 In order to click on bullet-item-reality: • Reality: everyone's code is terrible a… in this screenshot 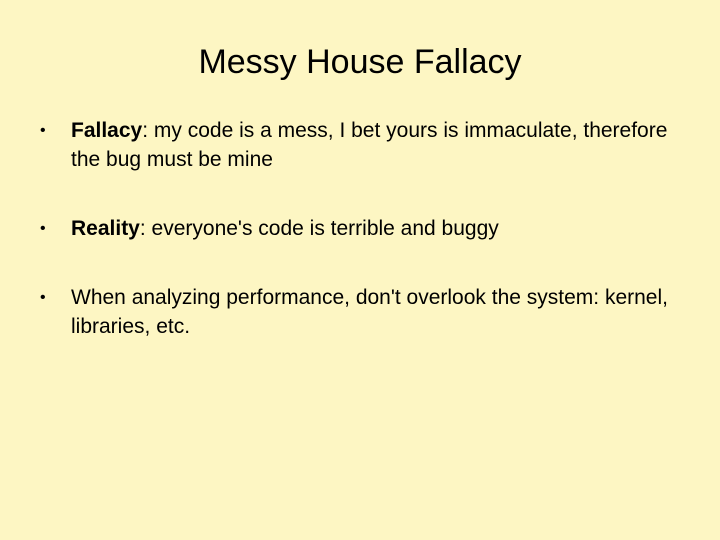, I will do `click(363, 228)`.